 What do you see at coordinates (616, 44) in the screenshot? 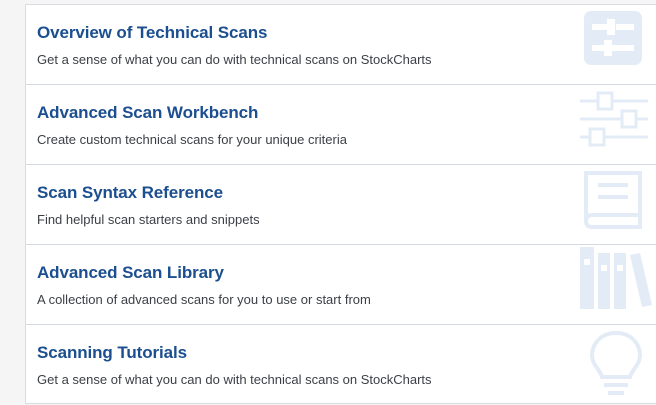
I see `settings-panel-icon` at bounding box center [616, 44].